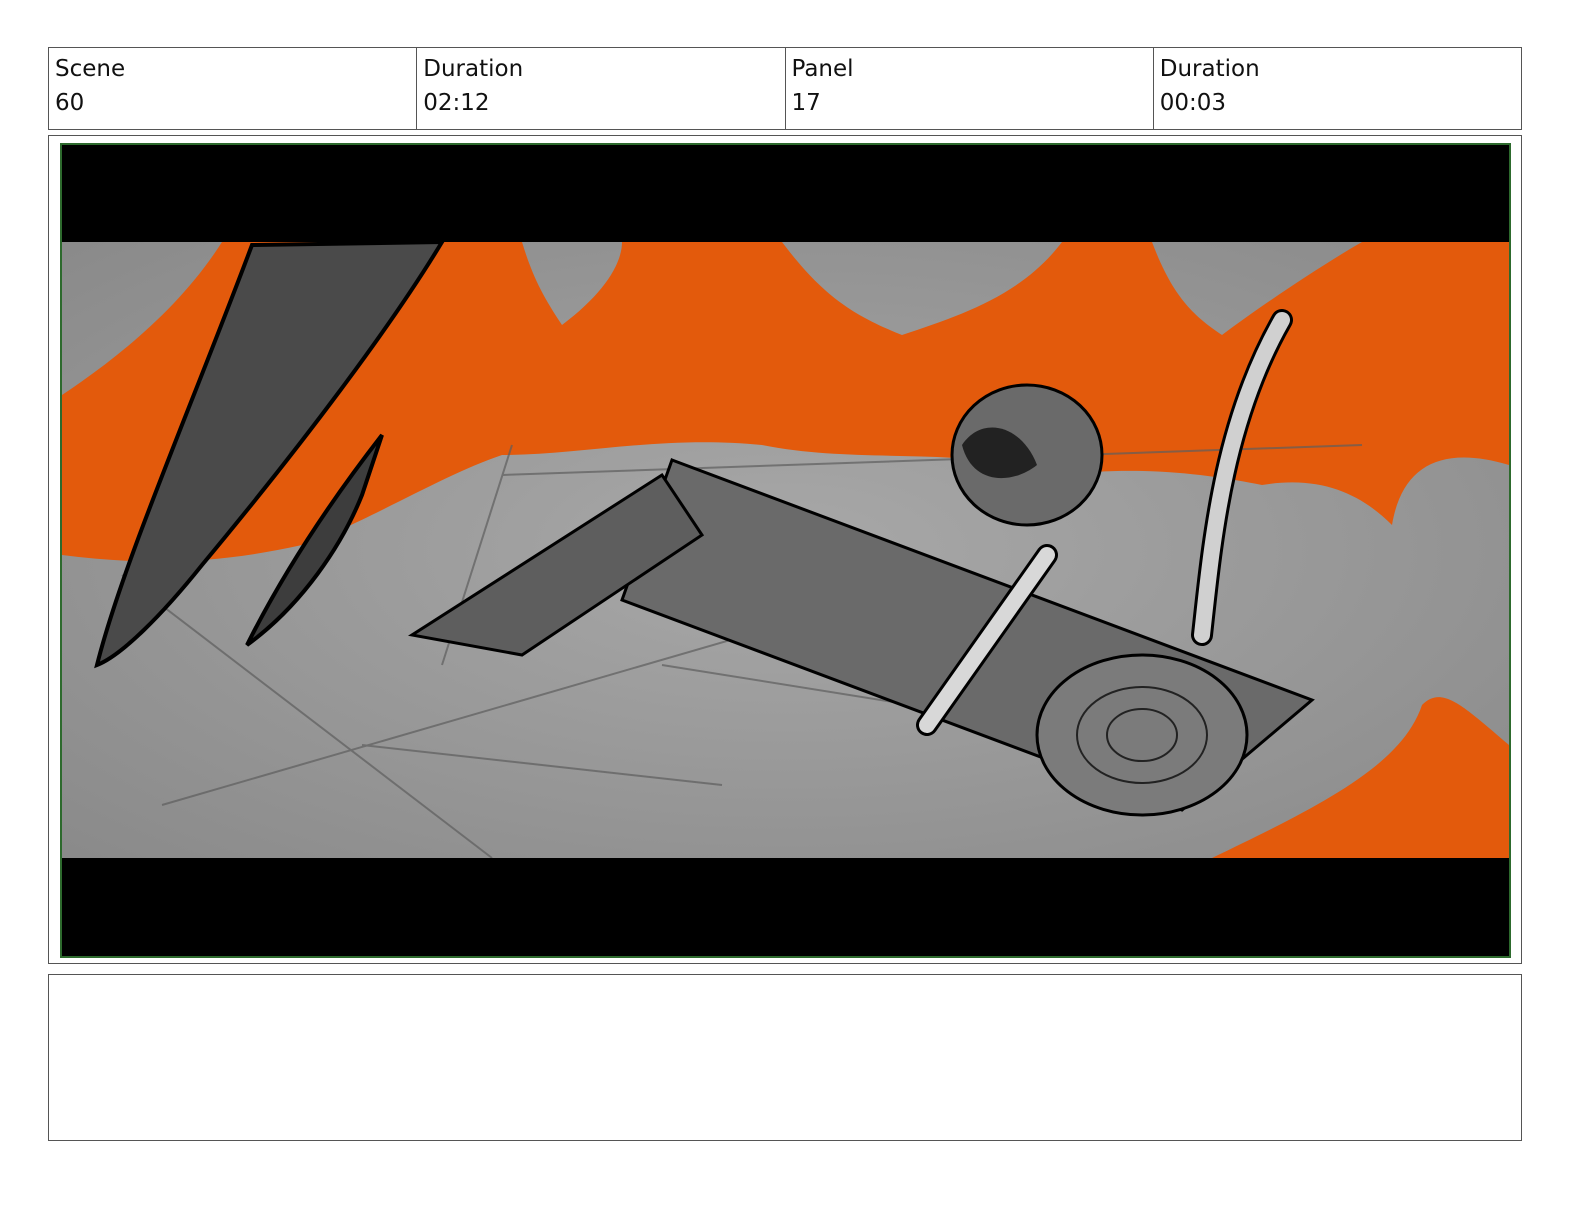 This screenshot has height=1224, width=1584. I want to click on panel-cell: Panel 17, so click(970, 88).